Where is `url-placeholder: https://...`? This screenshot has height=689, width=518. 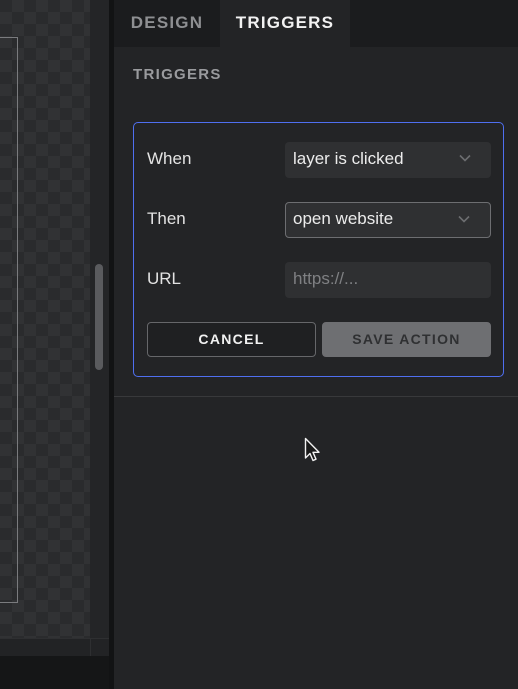
url-placeholder: https://... is located at coordinates (326, 278).